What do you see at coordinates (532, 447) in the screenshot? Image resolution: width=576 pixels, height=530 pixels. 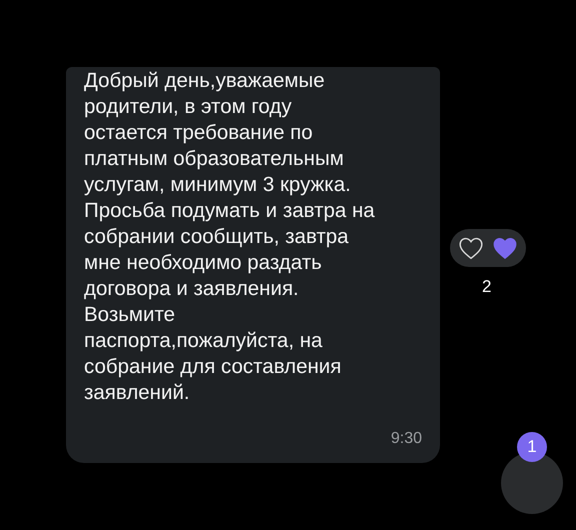 I see `unread-badge: 1` at bounding box center [532, 447].